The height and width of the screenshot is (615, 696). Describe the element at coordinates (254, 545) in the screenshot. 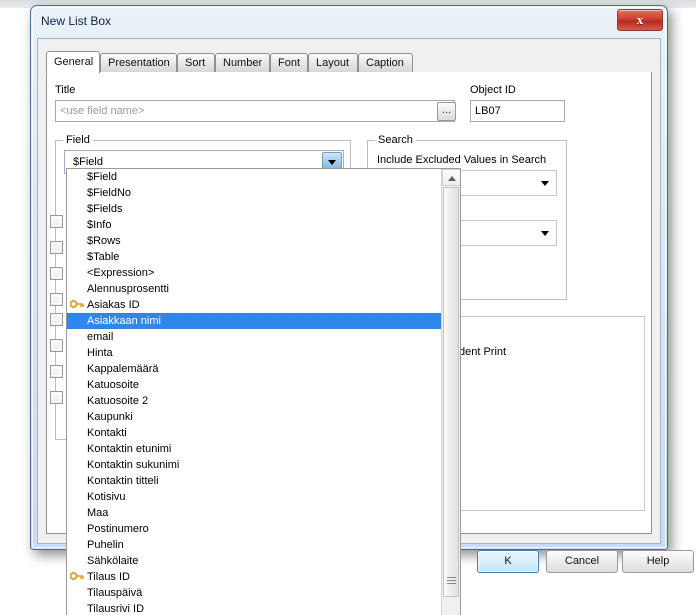

I see `dropdown-item: Puhelin` at that location.